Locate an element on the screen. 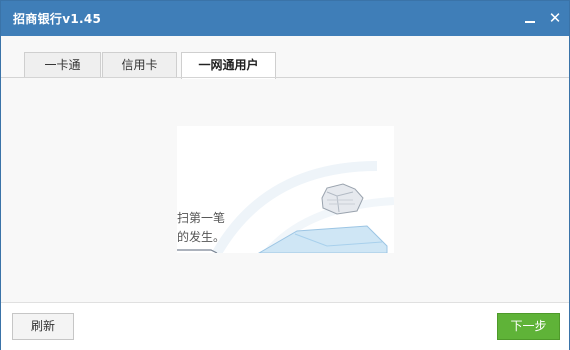  tab-label: 一卡通 is located at coordinates (62, 65).